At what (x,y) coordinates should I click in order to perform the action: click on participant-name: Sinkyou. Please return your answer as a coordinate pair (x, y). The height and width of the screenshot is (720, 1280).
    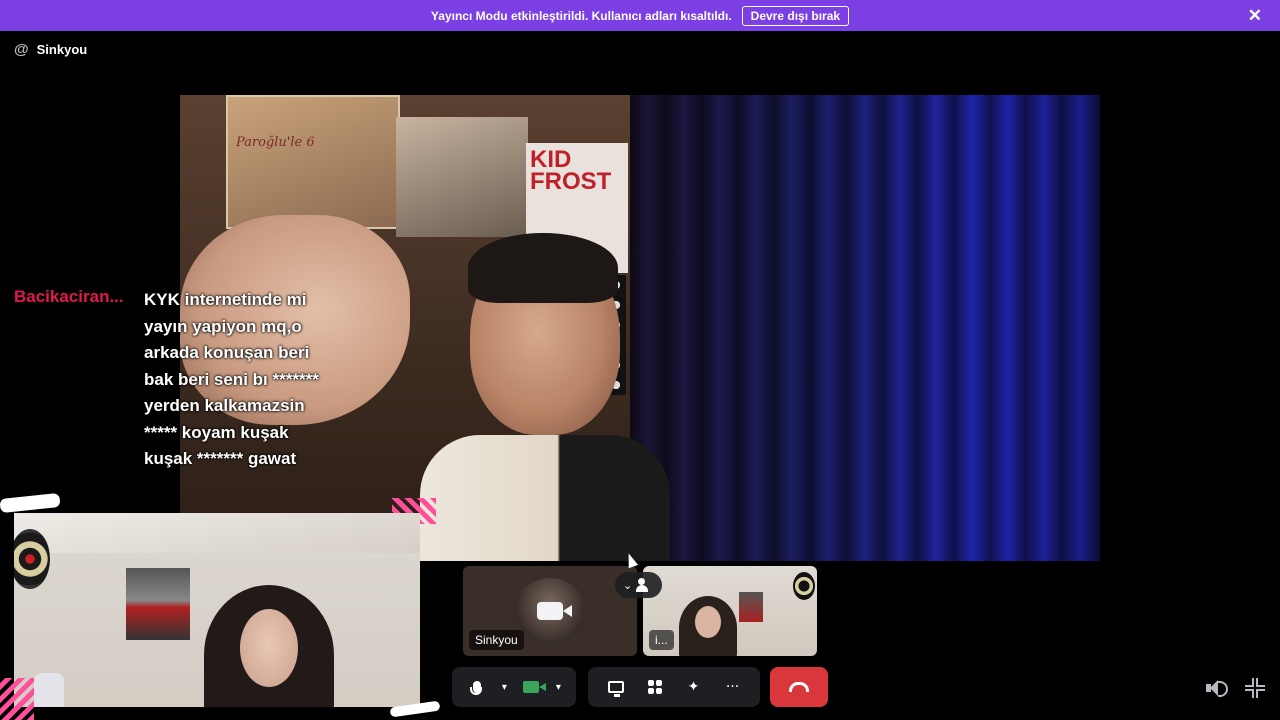
    Looking at the image, I should click on (496, 640).